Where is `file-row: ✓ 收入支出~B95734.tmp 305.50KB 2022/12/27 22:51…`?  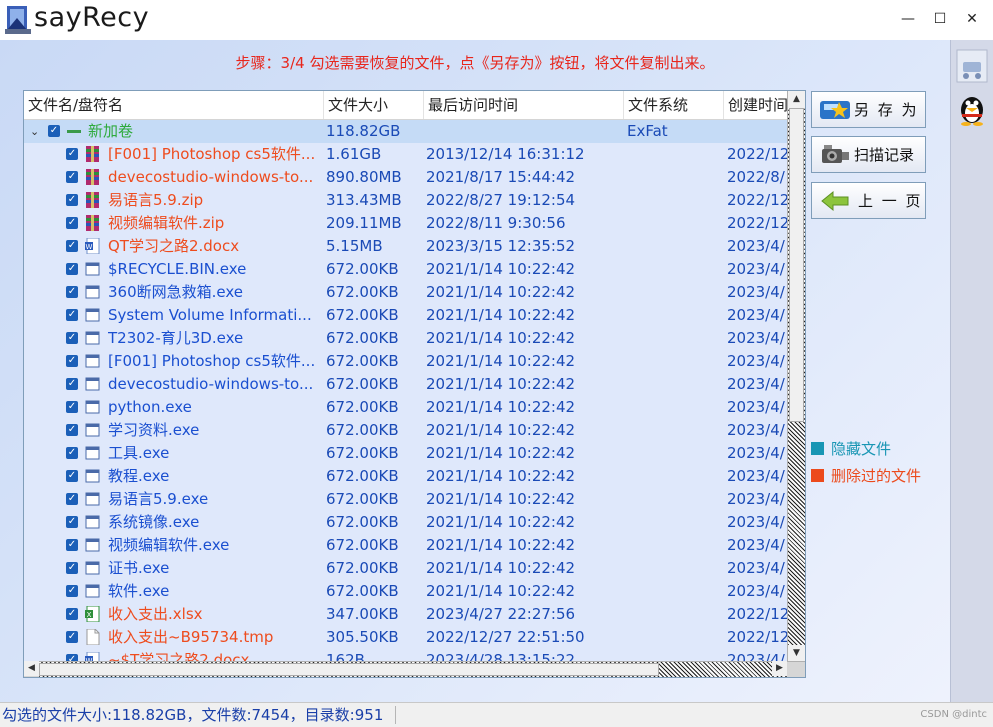
file-row: ✓ 收入支出~B95734.tmp 305.50KB 2022/12/27 22:51… is located at coordinates (405, 637).